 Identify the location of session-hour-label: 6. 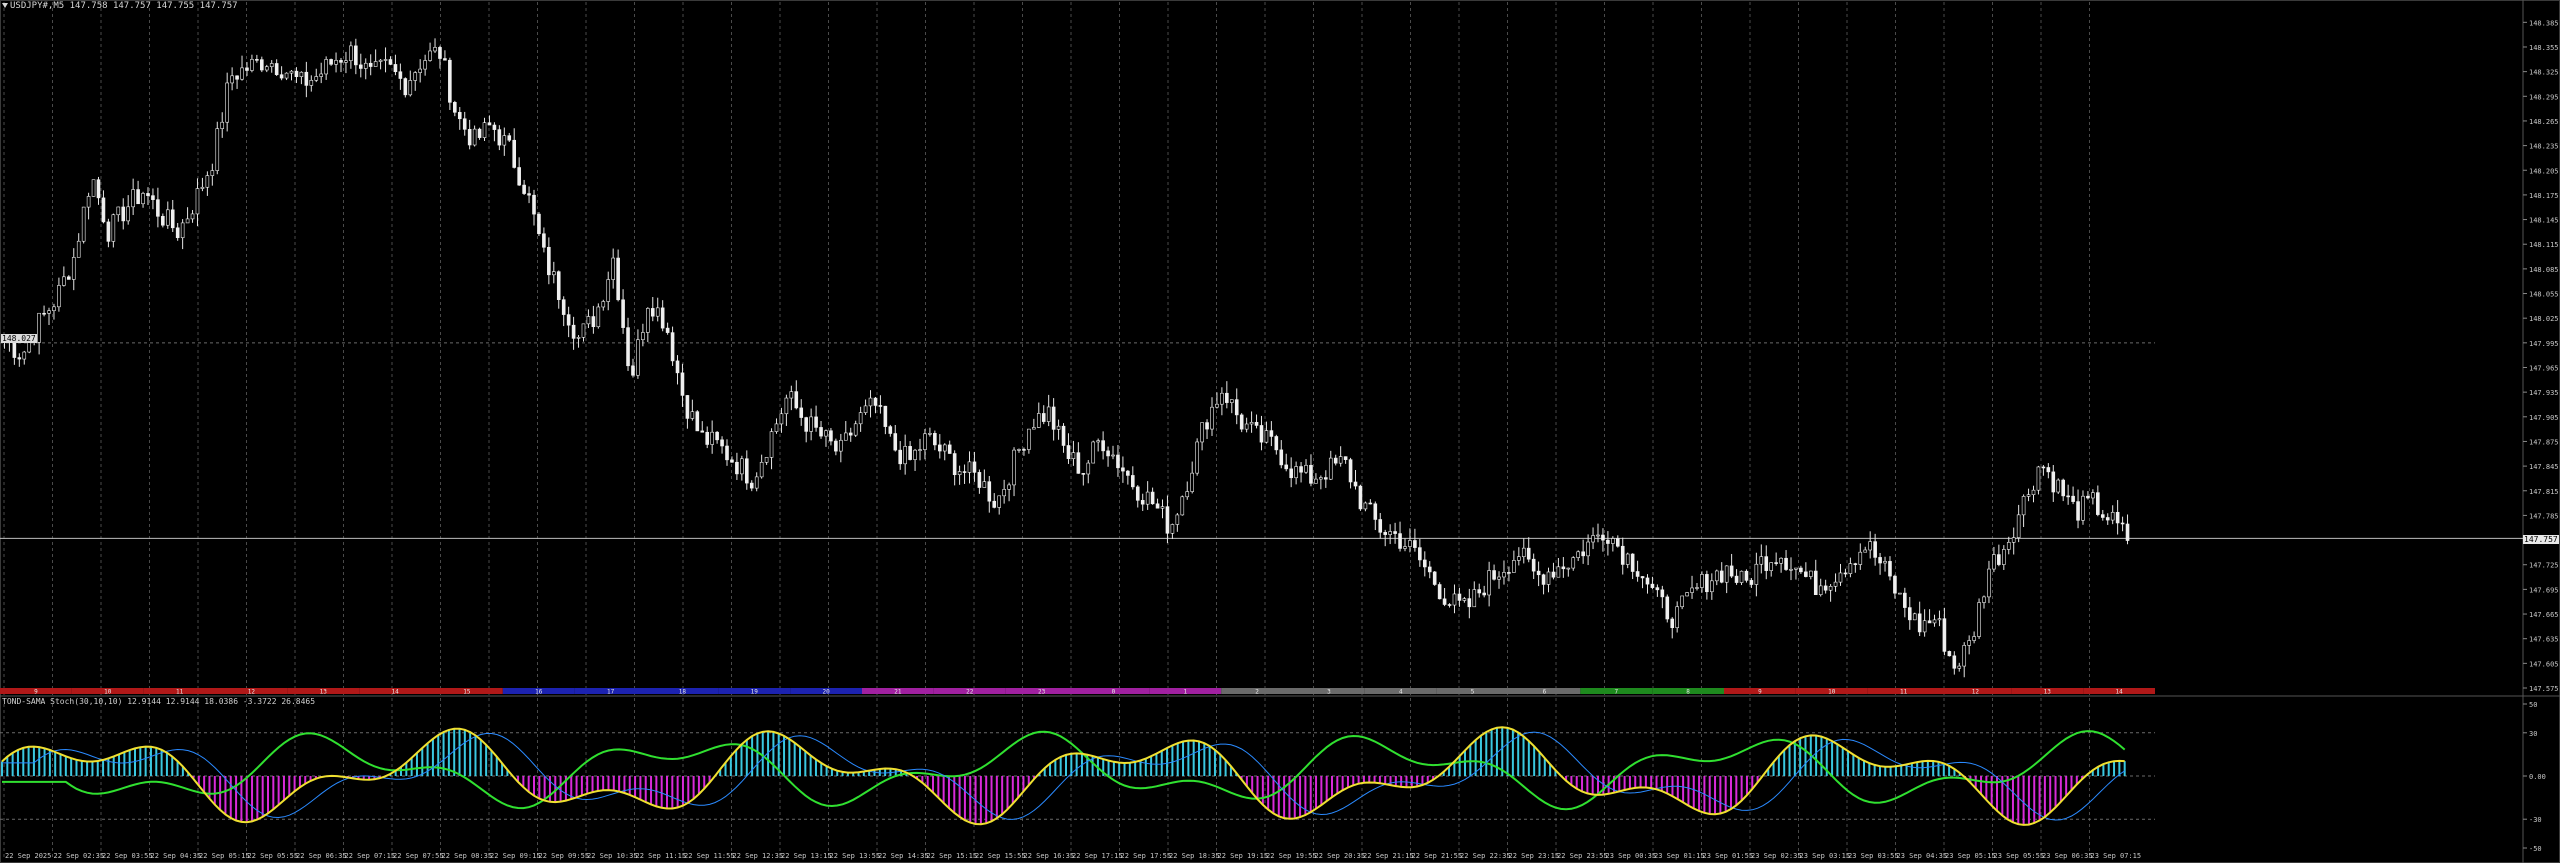
(1545, 692).